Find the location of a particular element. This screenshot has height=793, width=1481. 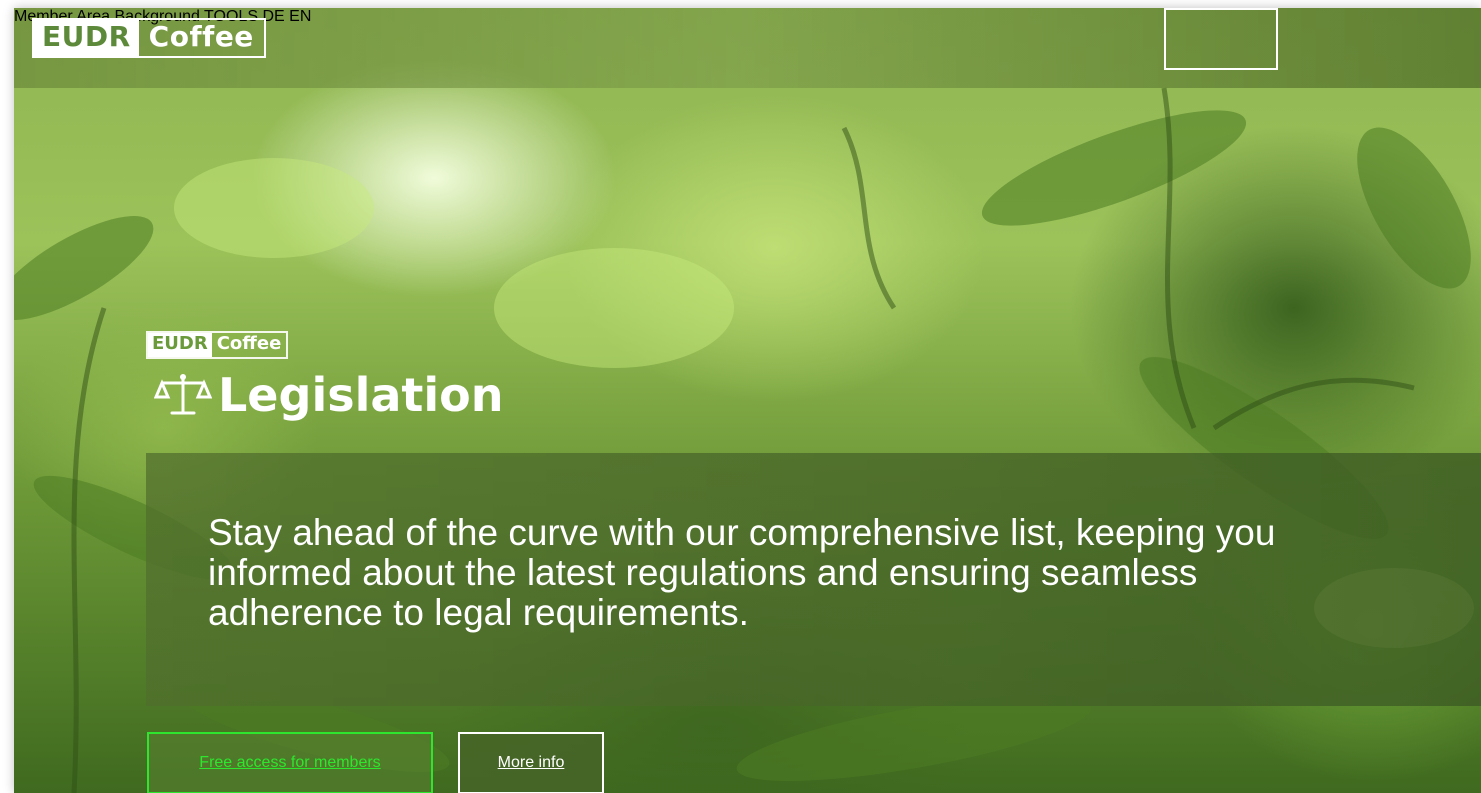

site-logo: EUDR Coffee is located at coordinates (149, 38).